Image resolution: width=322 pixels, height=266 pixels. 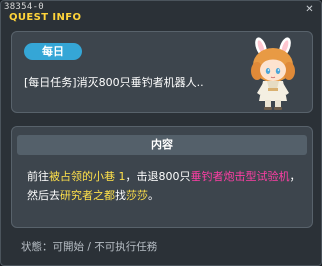 What do you see at coordinates (153, 195) in the screenshot?
I see `desc-segment: 。` at bounding box center [153, 195].